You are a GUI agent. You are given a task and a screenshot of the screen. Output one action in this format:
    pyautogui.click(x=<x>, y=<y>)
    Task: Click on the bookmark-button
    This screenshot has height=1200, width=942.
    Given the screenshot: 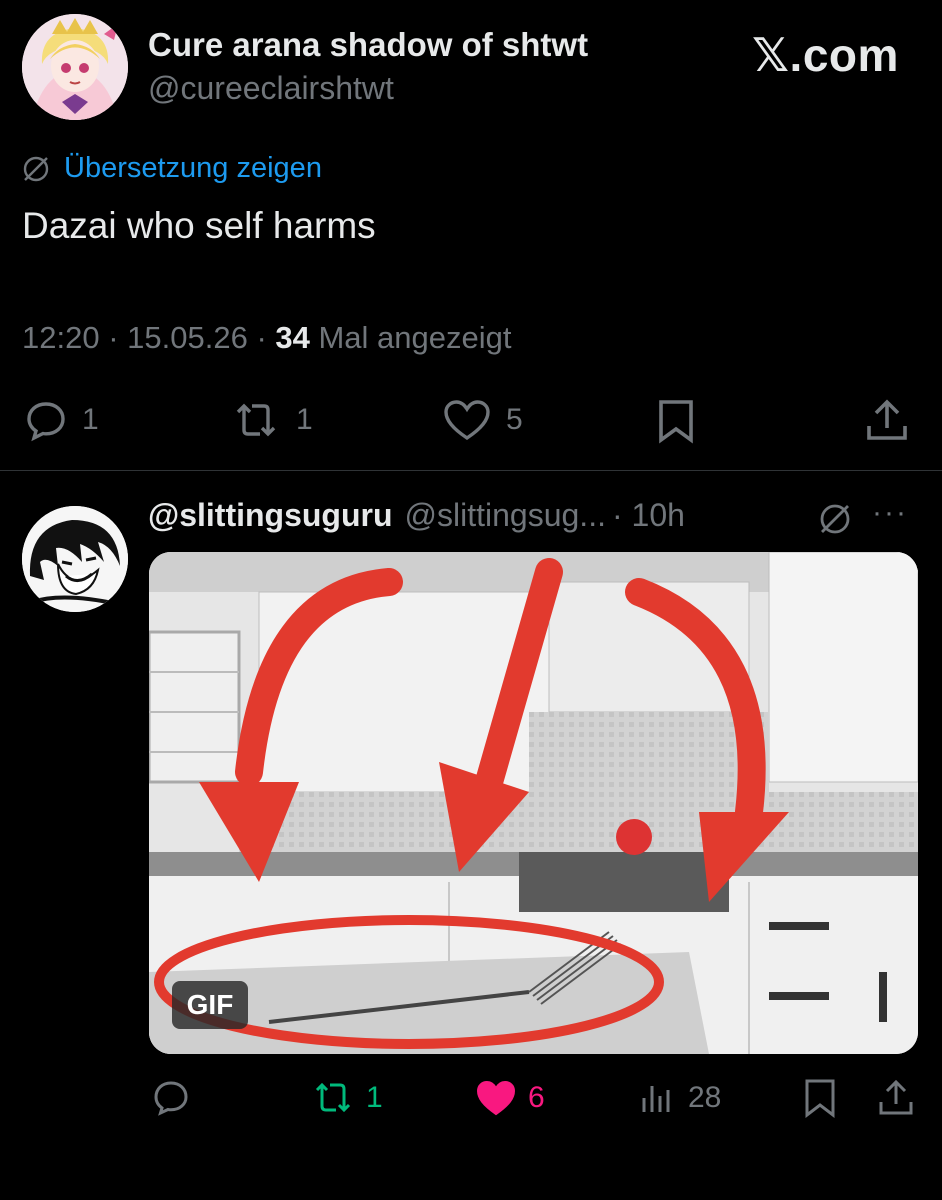 What is the action you would take?
    pyautogui.click(x=676, y=421)
    